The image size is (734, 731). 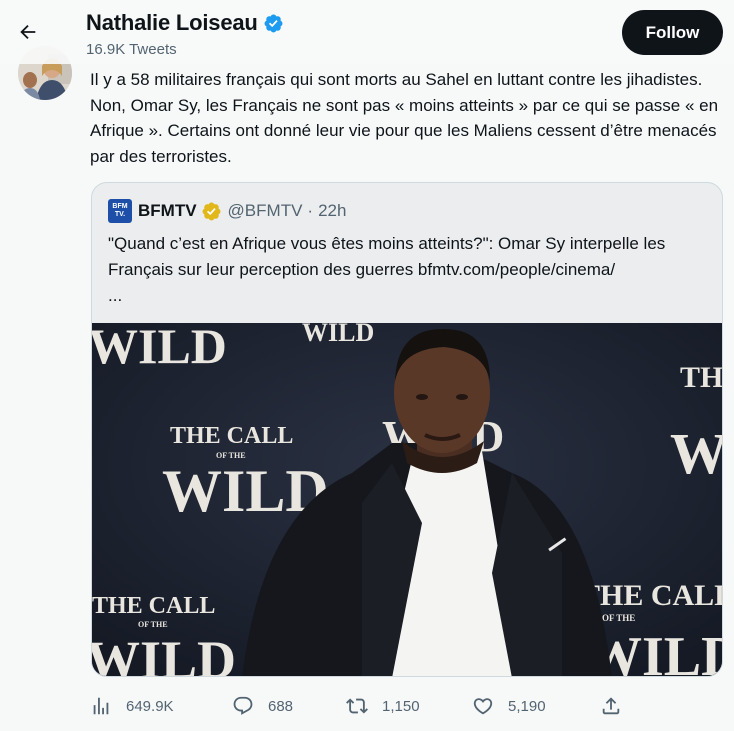 I want to click on quoted-tweet-header: BFM TV. BFMTV @BFMTV · 22h, so click(x=227, y=211).